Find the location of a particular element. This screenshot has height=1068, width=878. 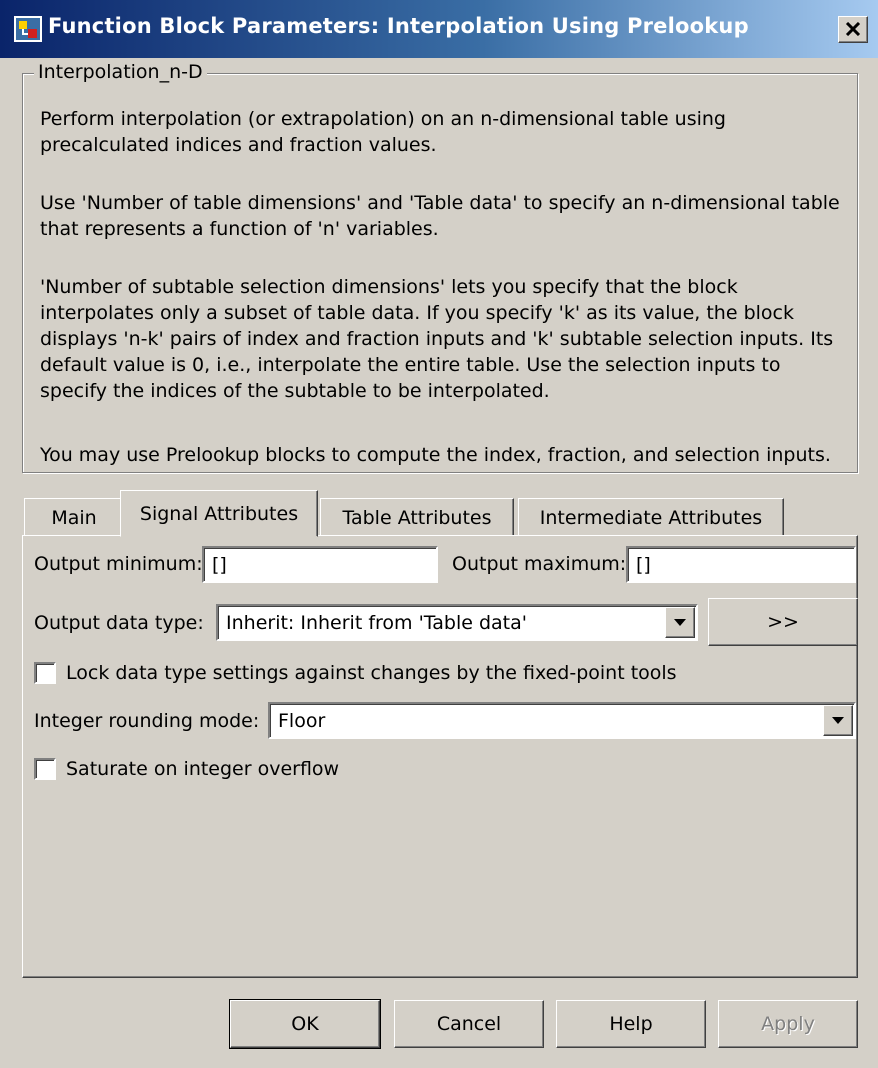

cancel-button-label: Cancel is located at coordinates (469, 1024).